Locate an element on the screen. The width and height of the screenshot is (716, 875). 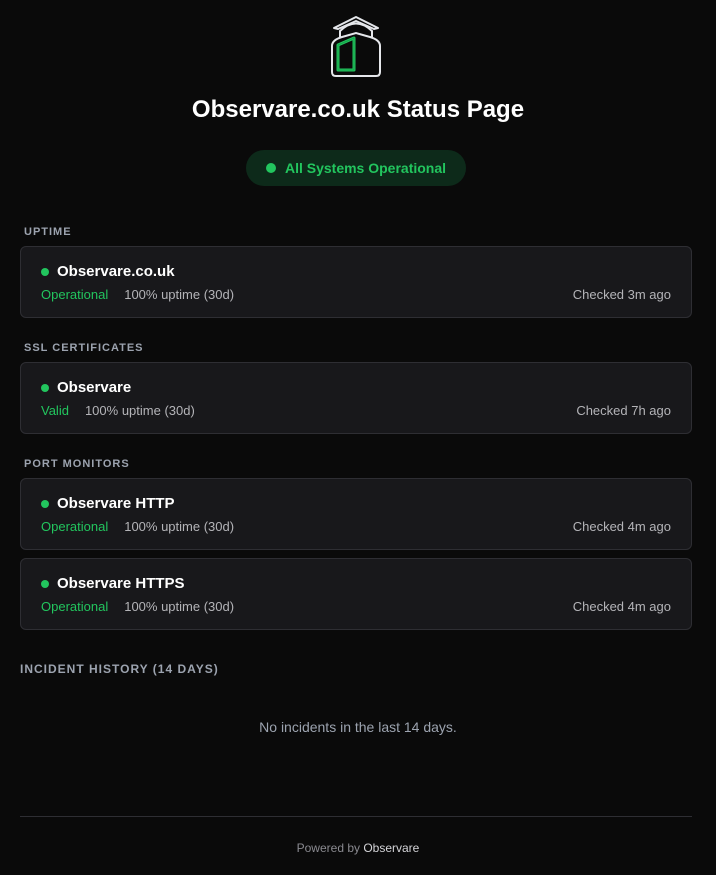
section-label-ssl: SSL CERTIFICATES is located at coordinates (84, 348).